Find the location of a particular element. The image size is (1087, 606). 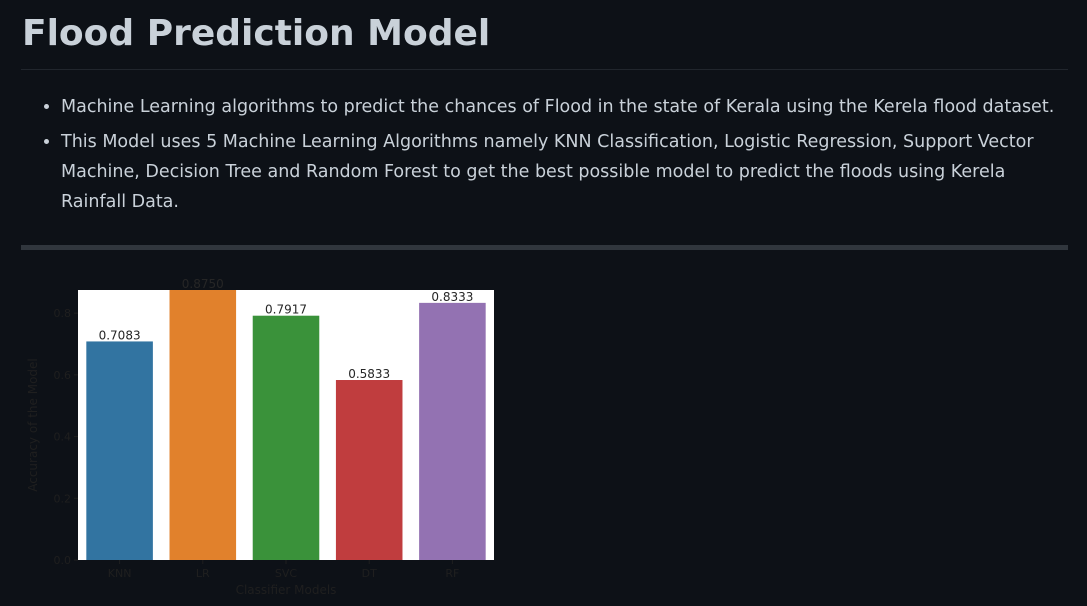

title-divider is located at coordinates (544, 69).